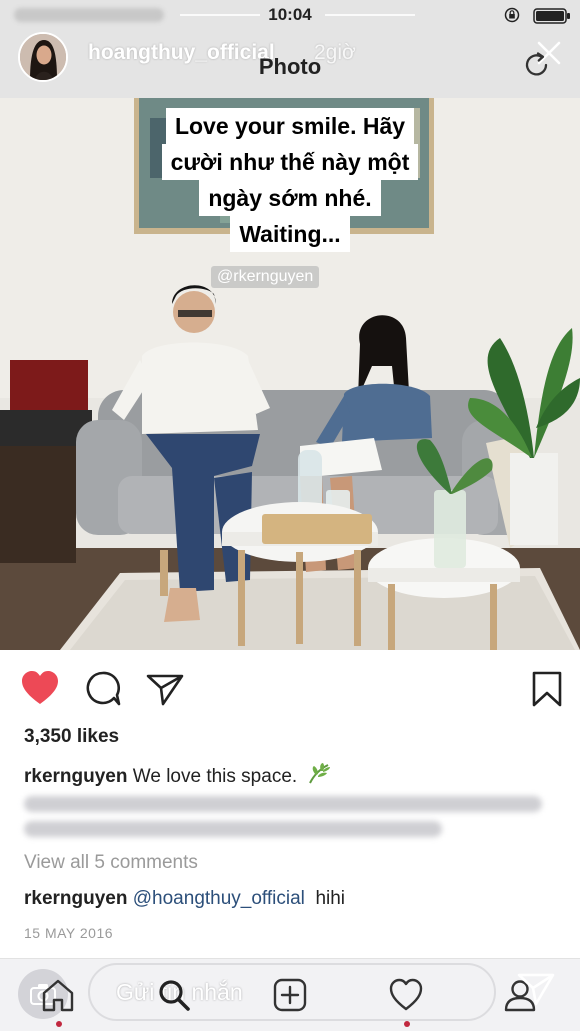 The image size is (580, 1031). I want to click on status-bar: 10:04, so click(290, 16).